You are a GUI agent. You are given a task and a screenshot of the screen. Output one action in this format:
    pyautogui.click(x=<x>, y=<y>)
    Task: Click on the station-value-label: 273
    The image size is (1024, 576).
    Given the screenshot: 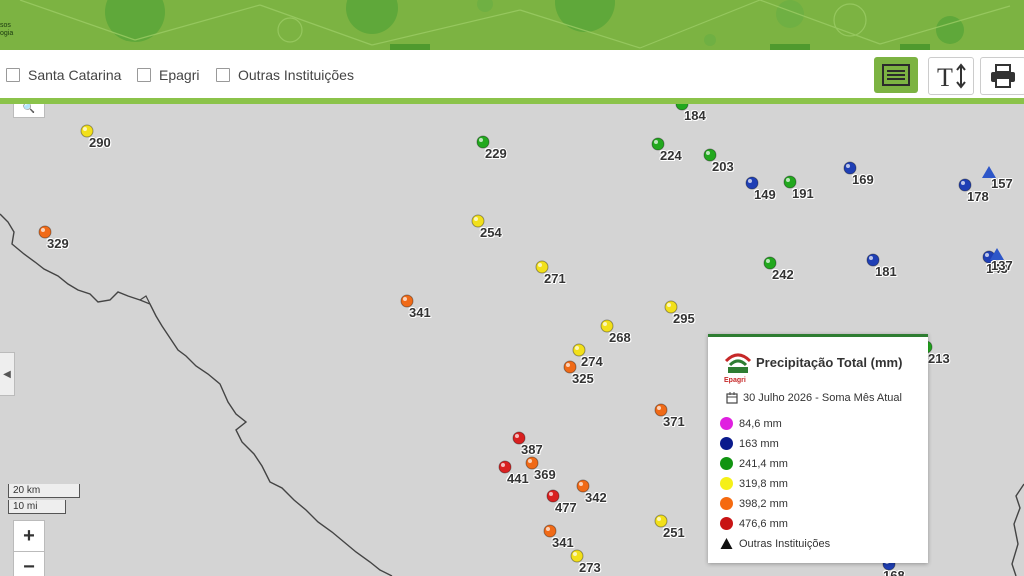 What is the action you would take?
    pyautogui.click(x=590, y=567)
    